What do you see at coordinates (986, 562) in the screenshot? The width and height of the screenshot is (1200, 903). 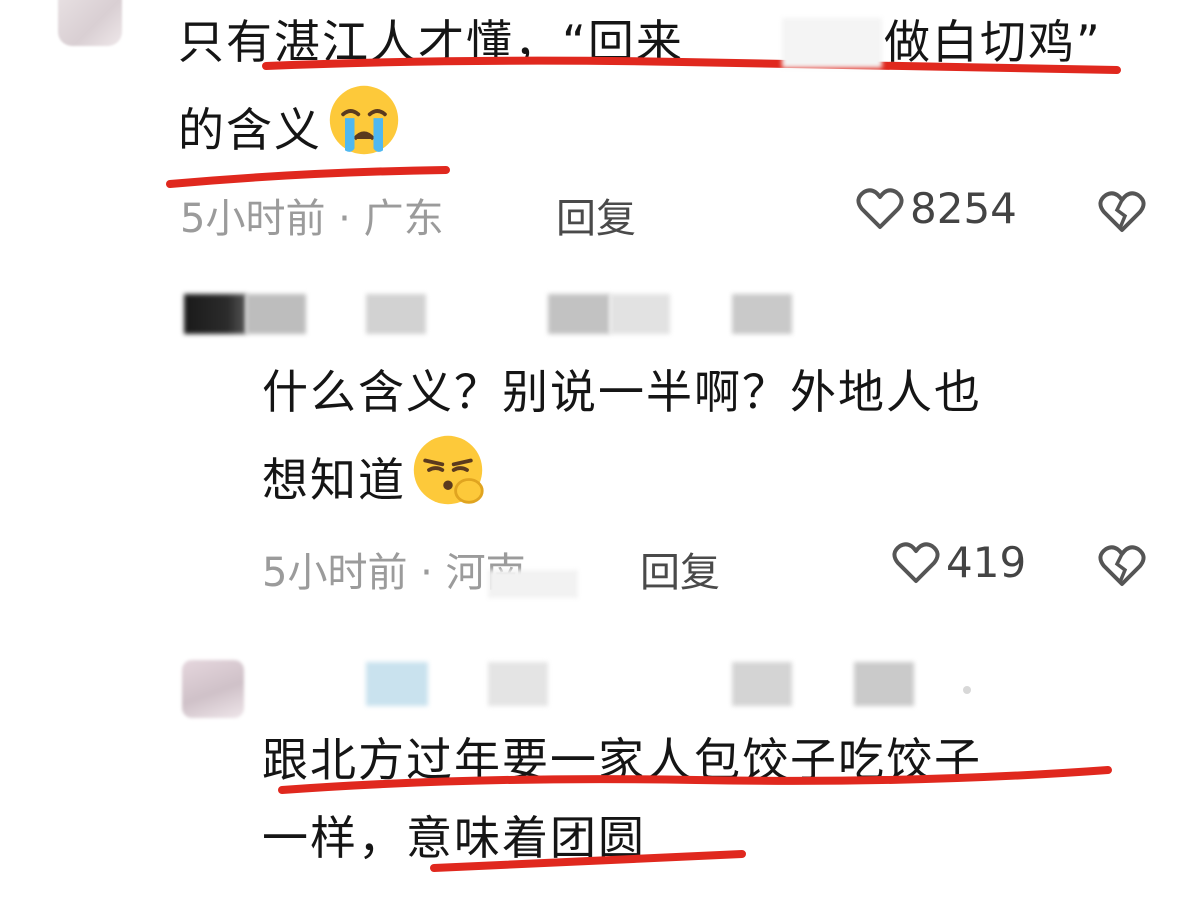 I see `comment-2-like-count: 419` at bounding box center [986, 562].